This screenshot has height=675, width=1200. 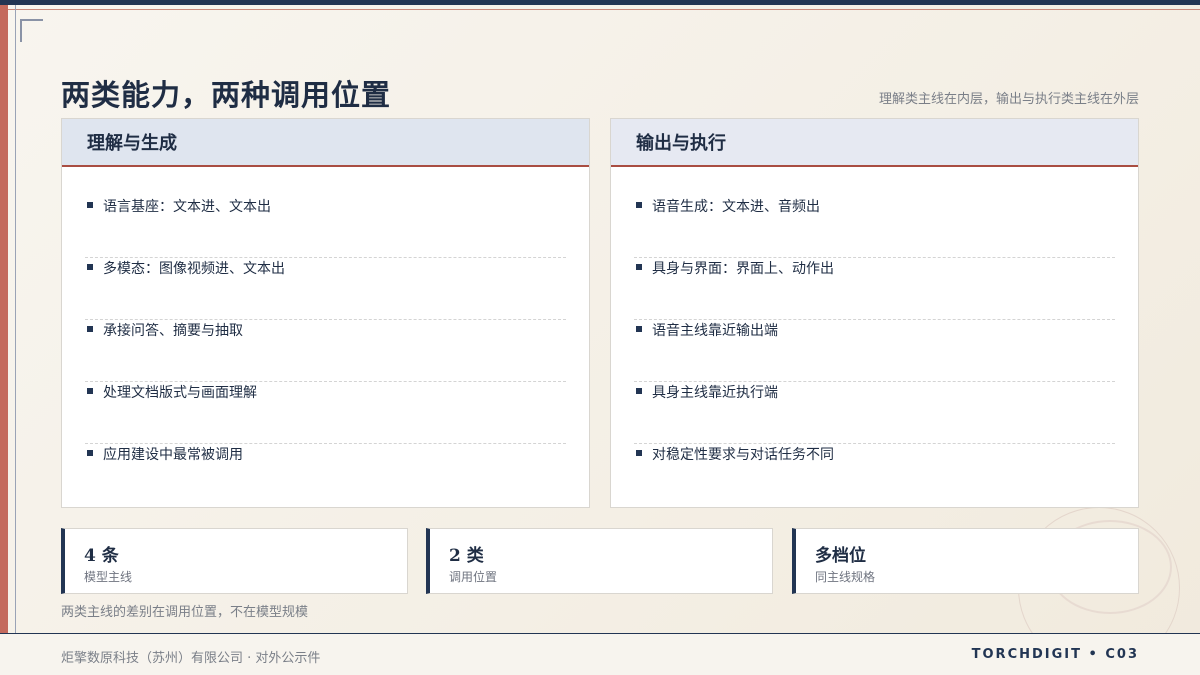 What do you see at coordinates (736, 207) in the screenshot?
I see `list-item-text: 语音生成：文本进、音频出` at bounding box center [736, 207].